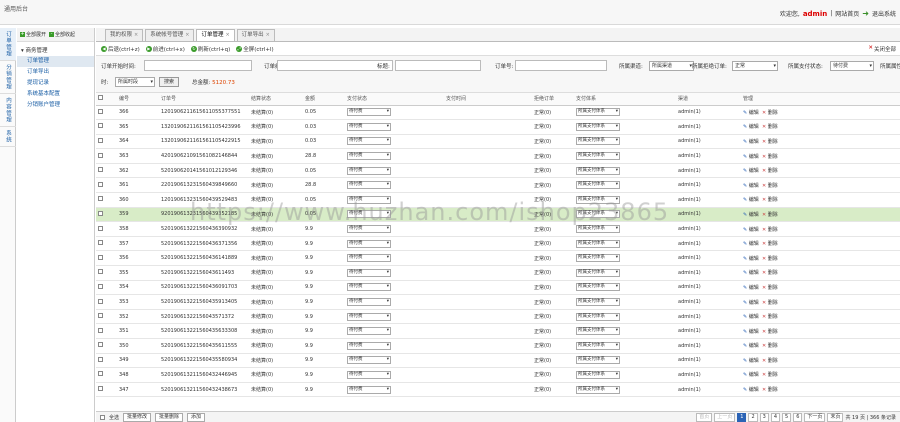 The image size is (900, 422). Describe the element at coordinates (488, 99) in the screenshot. I see `col-pay-time: 支付时间` at that location.